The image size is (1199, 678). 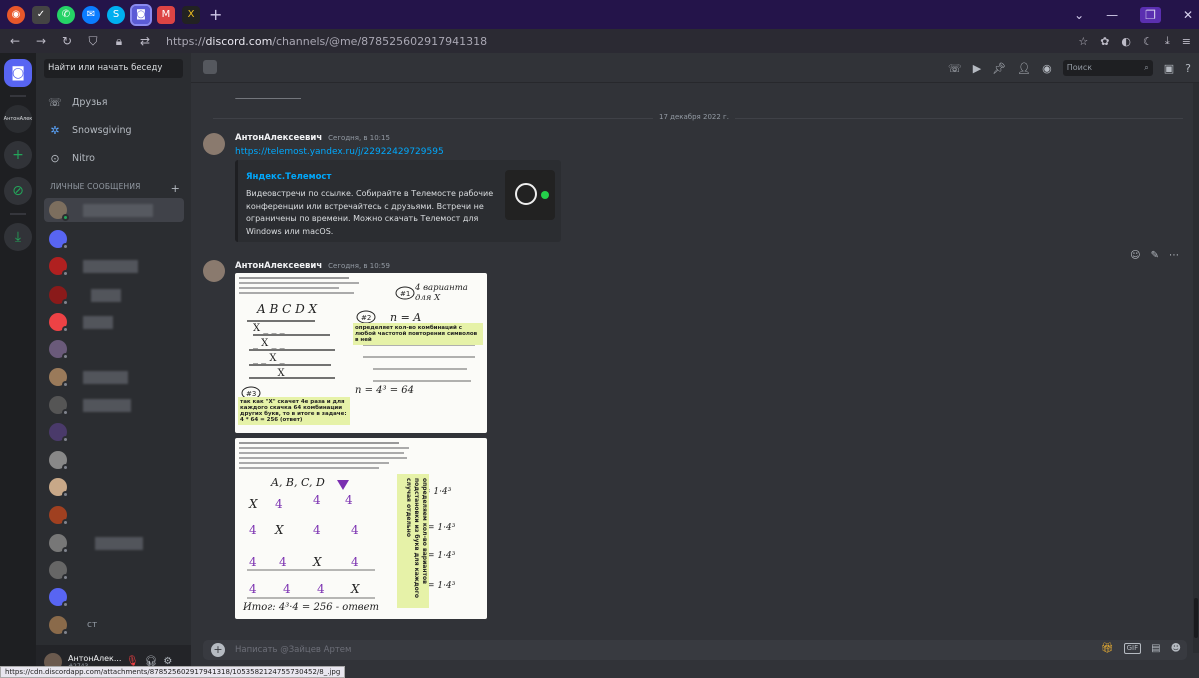 What do you see at coordinates (1148, 41) in the screenshot?
I see `moon-icon: ☾` at bounding box center [1148, 41].